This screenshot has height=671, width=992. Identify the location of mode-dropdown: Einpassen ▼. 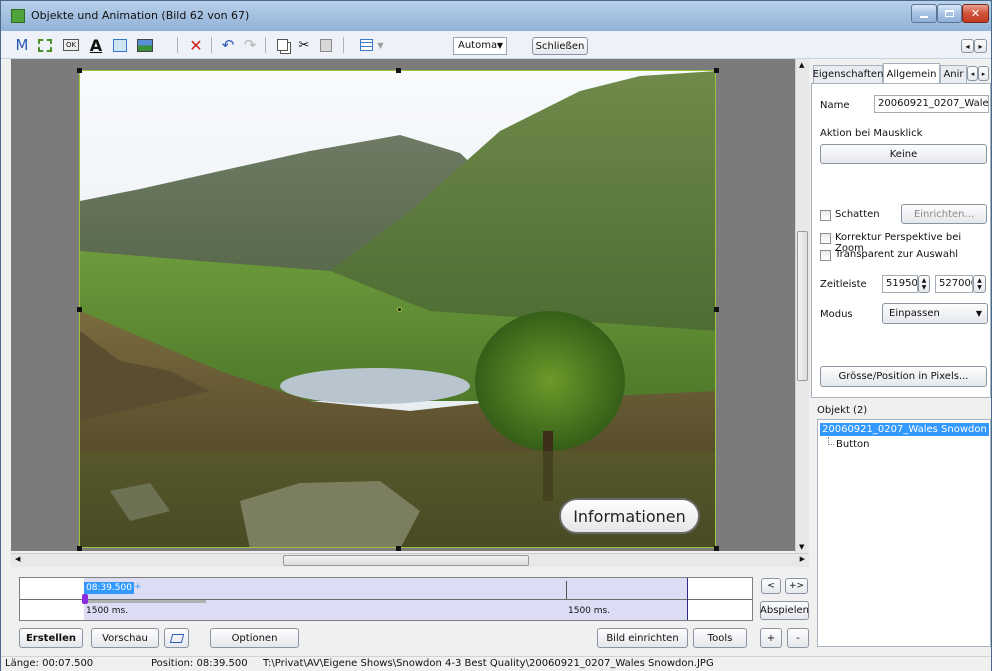
(935, 313).